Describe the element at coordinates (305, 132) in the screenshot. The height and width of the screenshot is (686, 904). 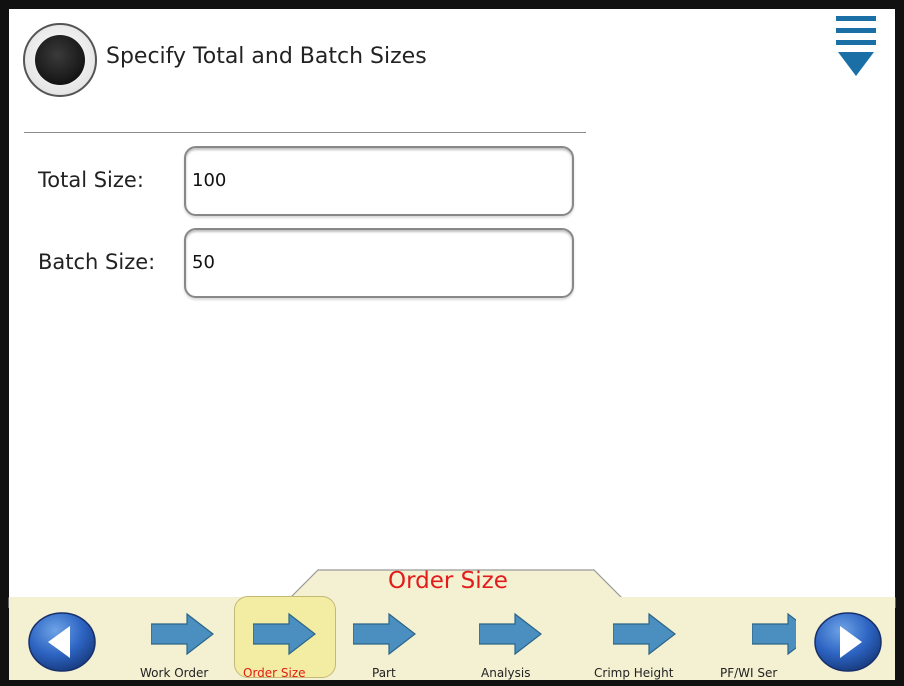
I see `header-divider` at that location.